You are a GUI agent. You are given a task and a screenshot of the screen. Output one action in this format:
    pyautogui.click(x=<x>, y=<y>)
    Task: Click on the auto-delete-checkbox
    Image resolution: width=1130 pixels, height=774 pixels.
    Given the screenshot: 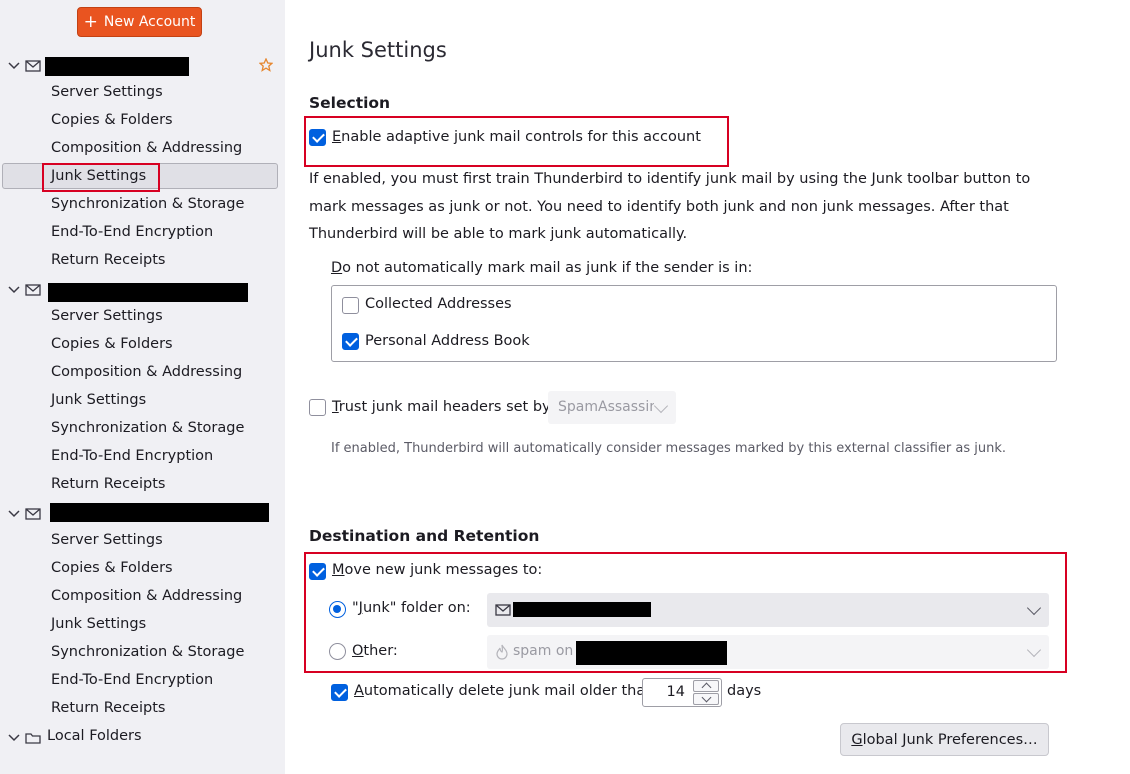 What is the action you would take?
    pyautogui.click(x=339, y=692)
    